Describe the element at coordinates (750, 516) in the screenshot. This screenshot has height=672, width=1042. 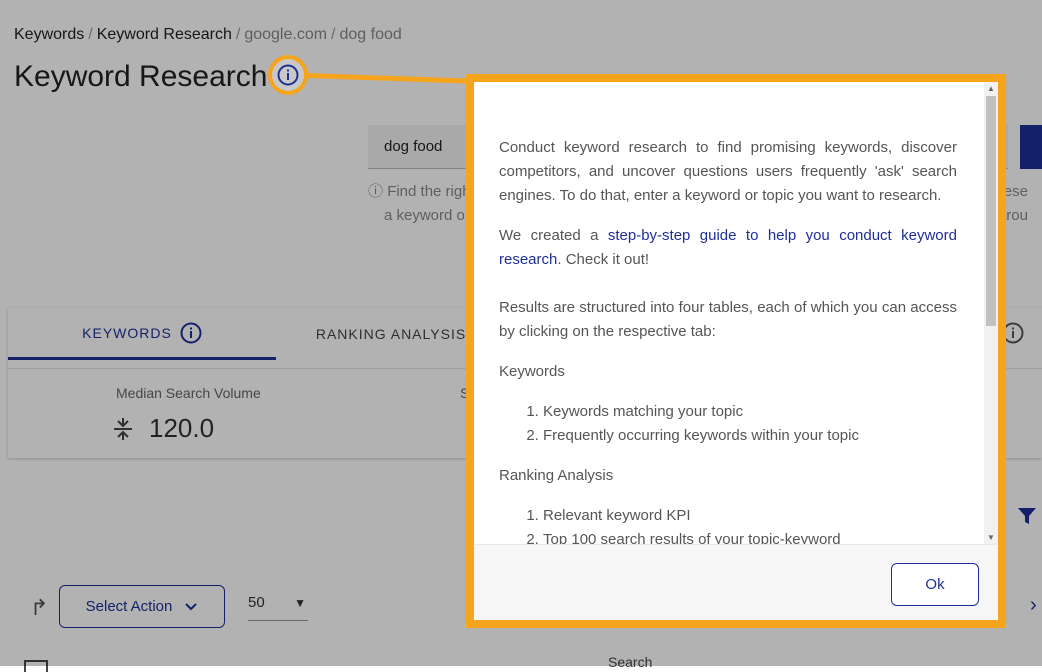
I see `list-item: Relevant keyword KPI` at that location.